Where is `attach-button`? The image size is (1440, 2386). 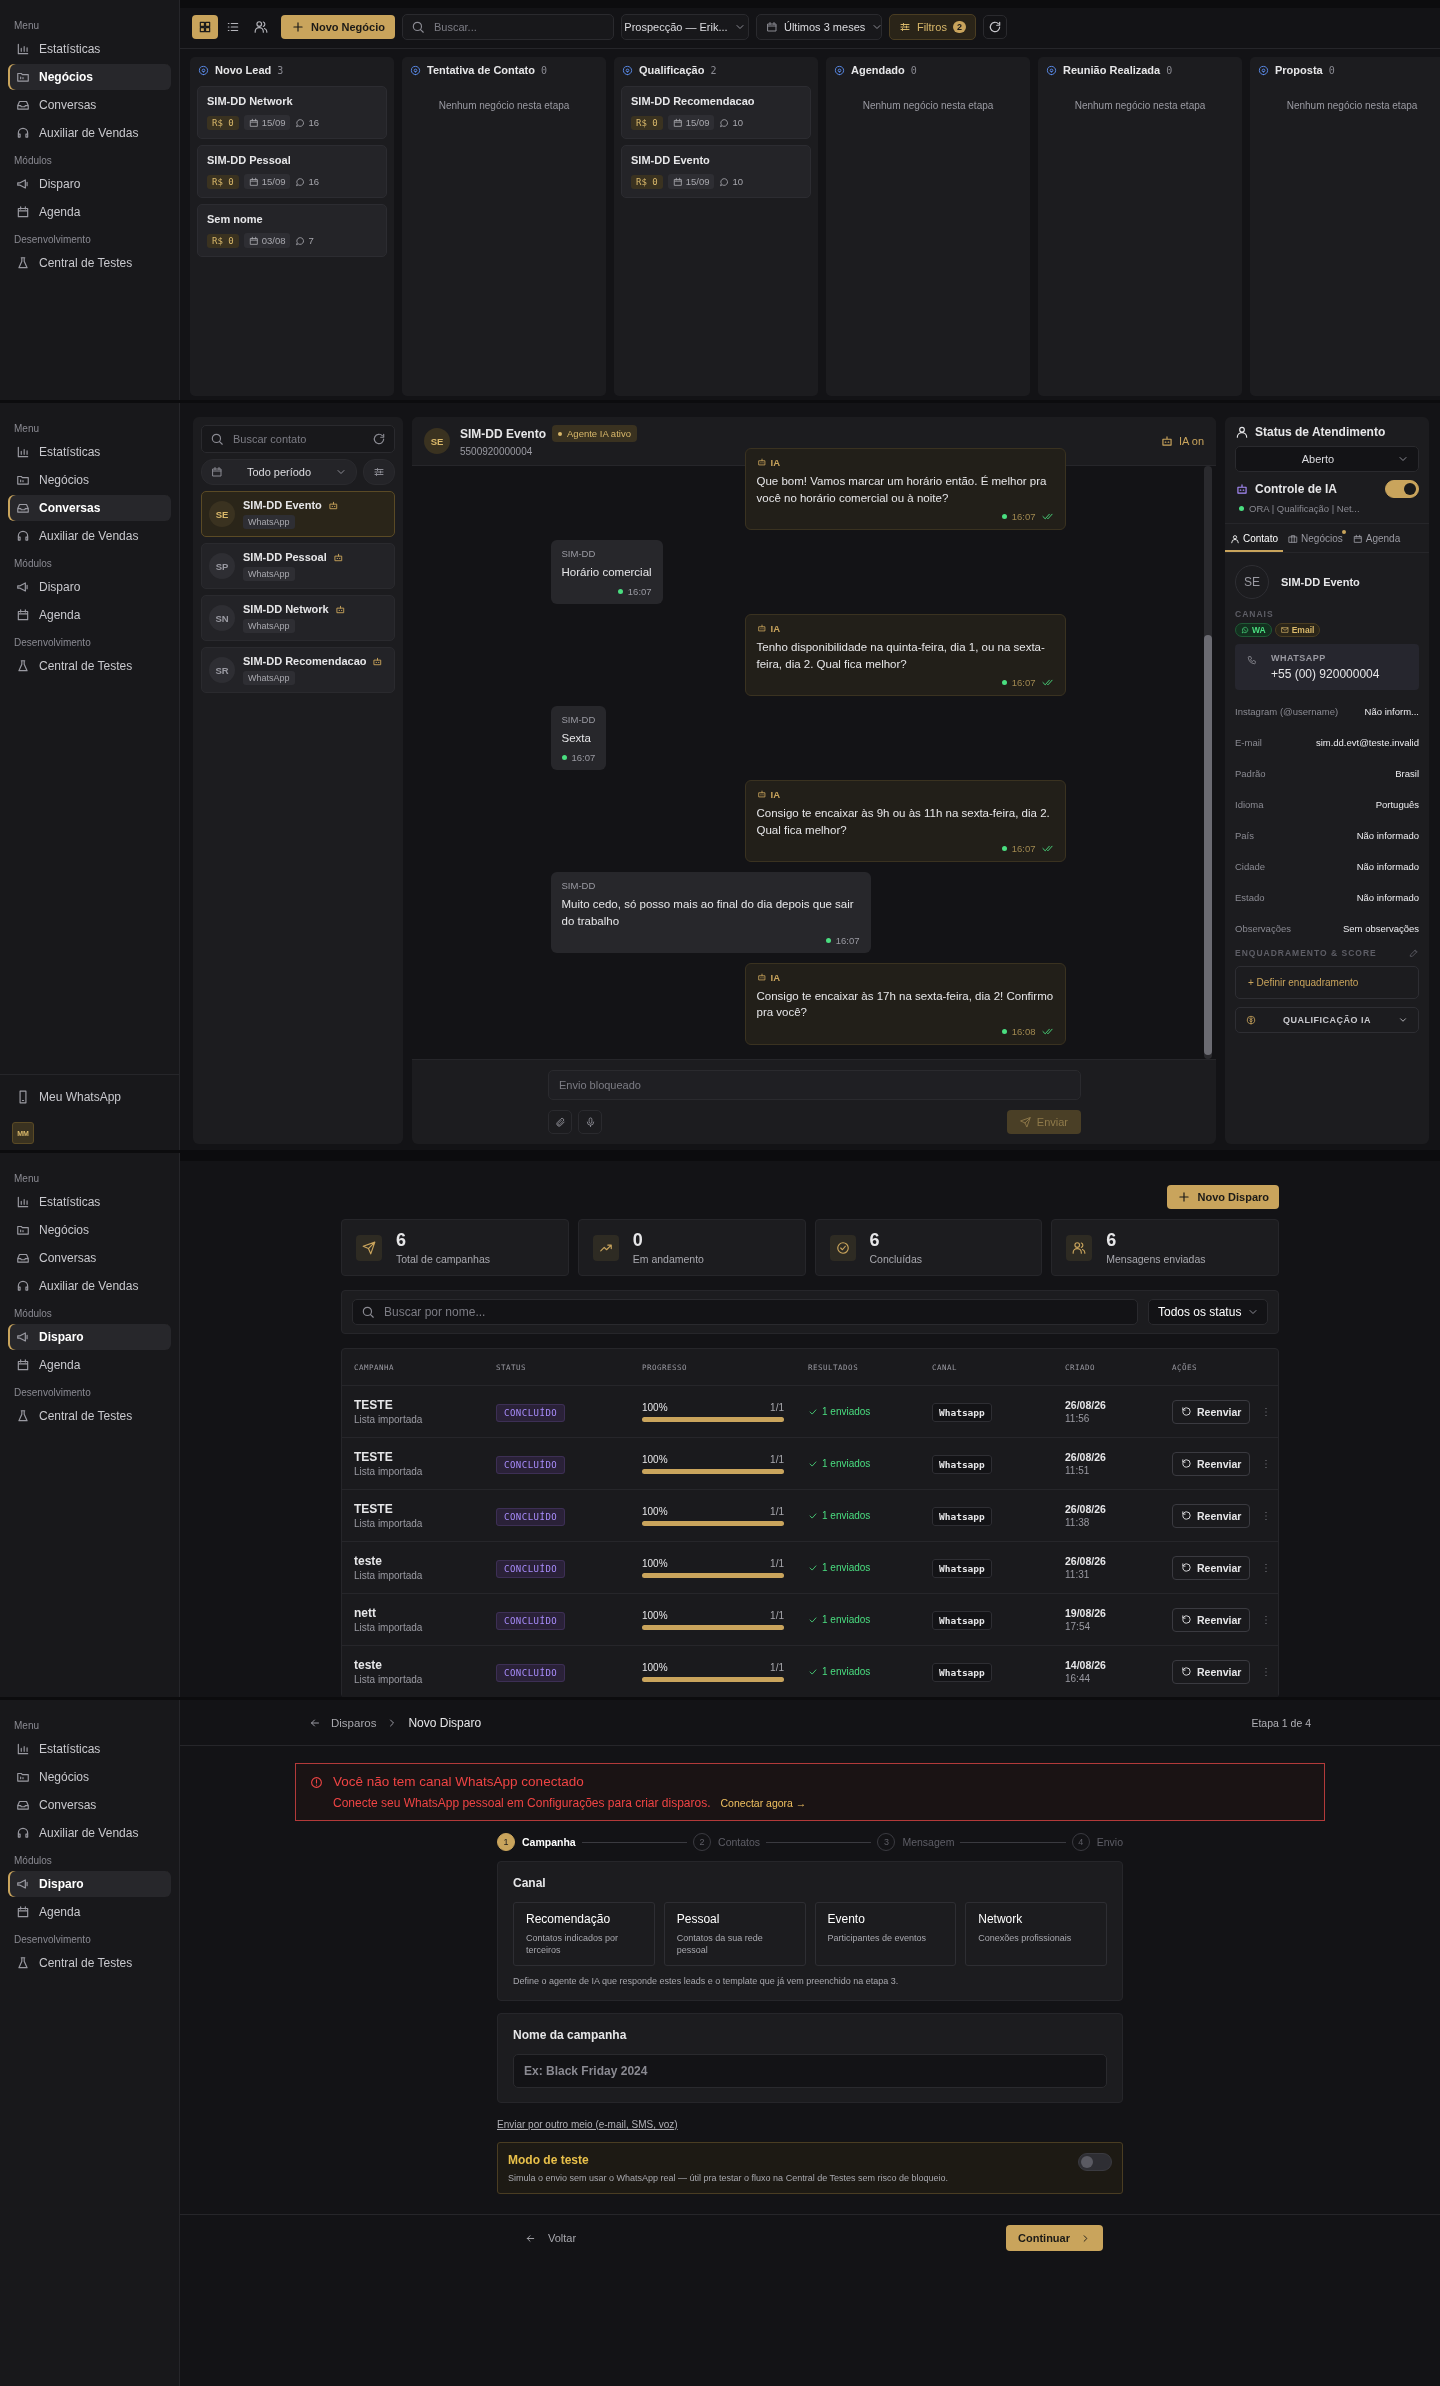
attach-button is located at coordinates (560, 1122).